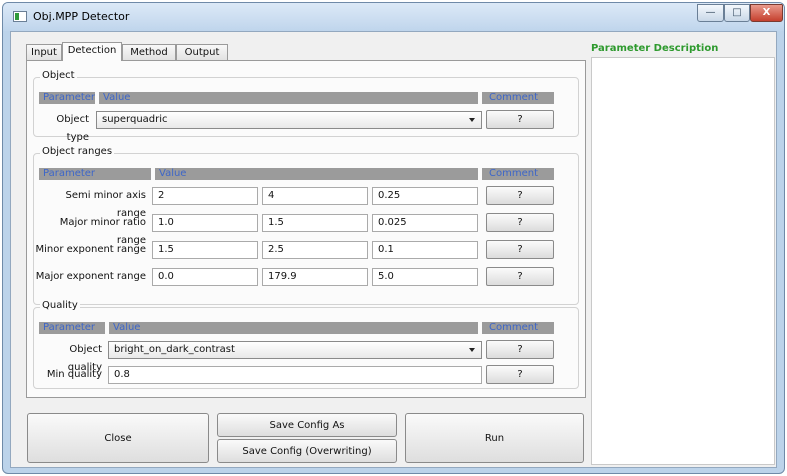 The height and width of the screenshot is (476, 787). Describe the element at coordinates (289, 120) in the screenshot. I see `object-type-select: superquadric` at that location.